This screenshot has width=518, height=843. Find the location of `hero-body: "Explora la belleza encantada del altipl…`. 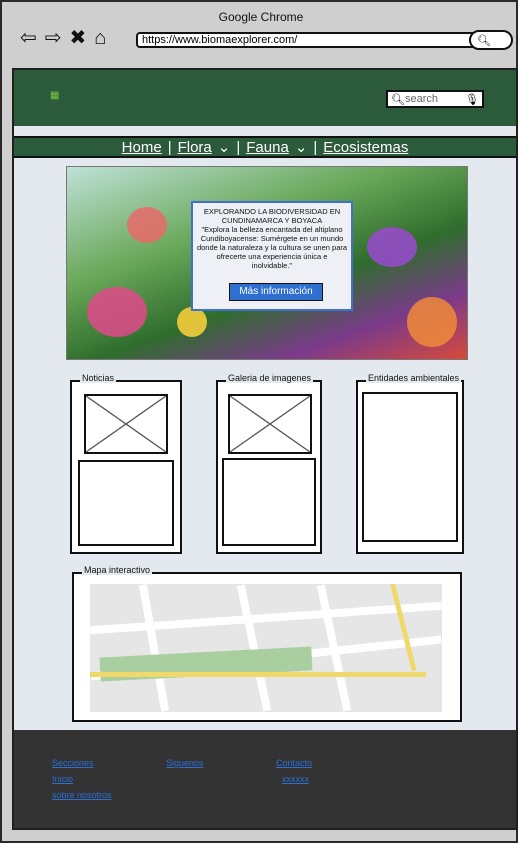

hero-body: "Explora la belleza encantada del altipl… is located at coordinates (272, 247).